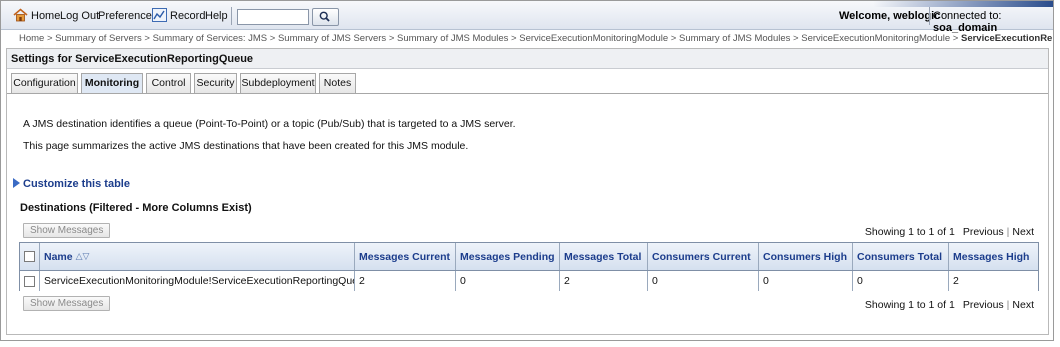 The width and height of the screenshot is (1060, 347). I want to click on search-icon, so click(324, 16).